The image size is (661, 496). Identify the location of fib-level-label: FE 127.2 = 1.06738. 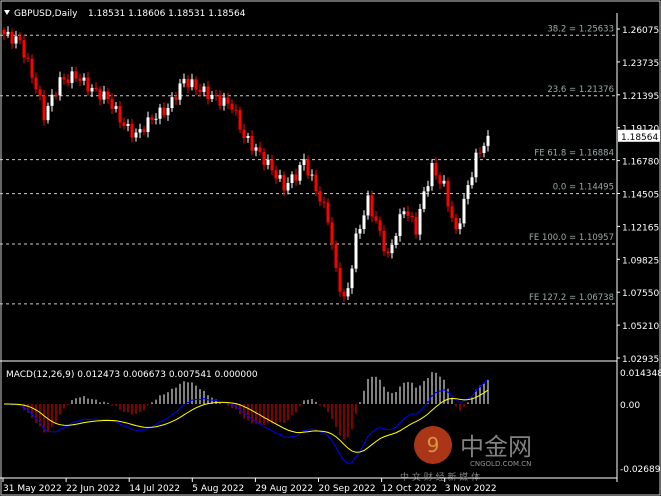
(571, 298).